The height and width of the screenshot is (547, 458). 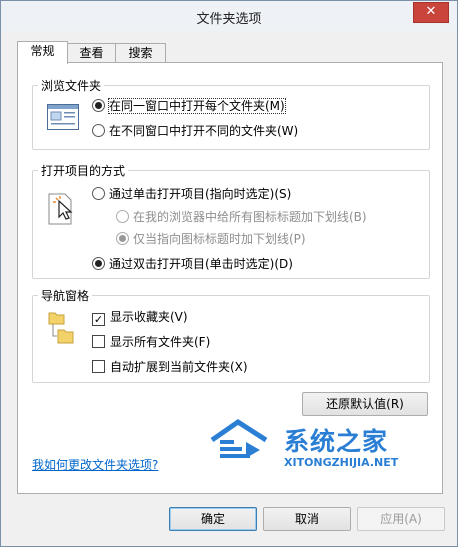 I want to click on underline-hover-label: 仅当指向图标标题时加下划线(P), so click(x=219, y=239).